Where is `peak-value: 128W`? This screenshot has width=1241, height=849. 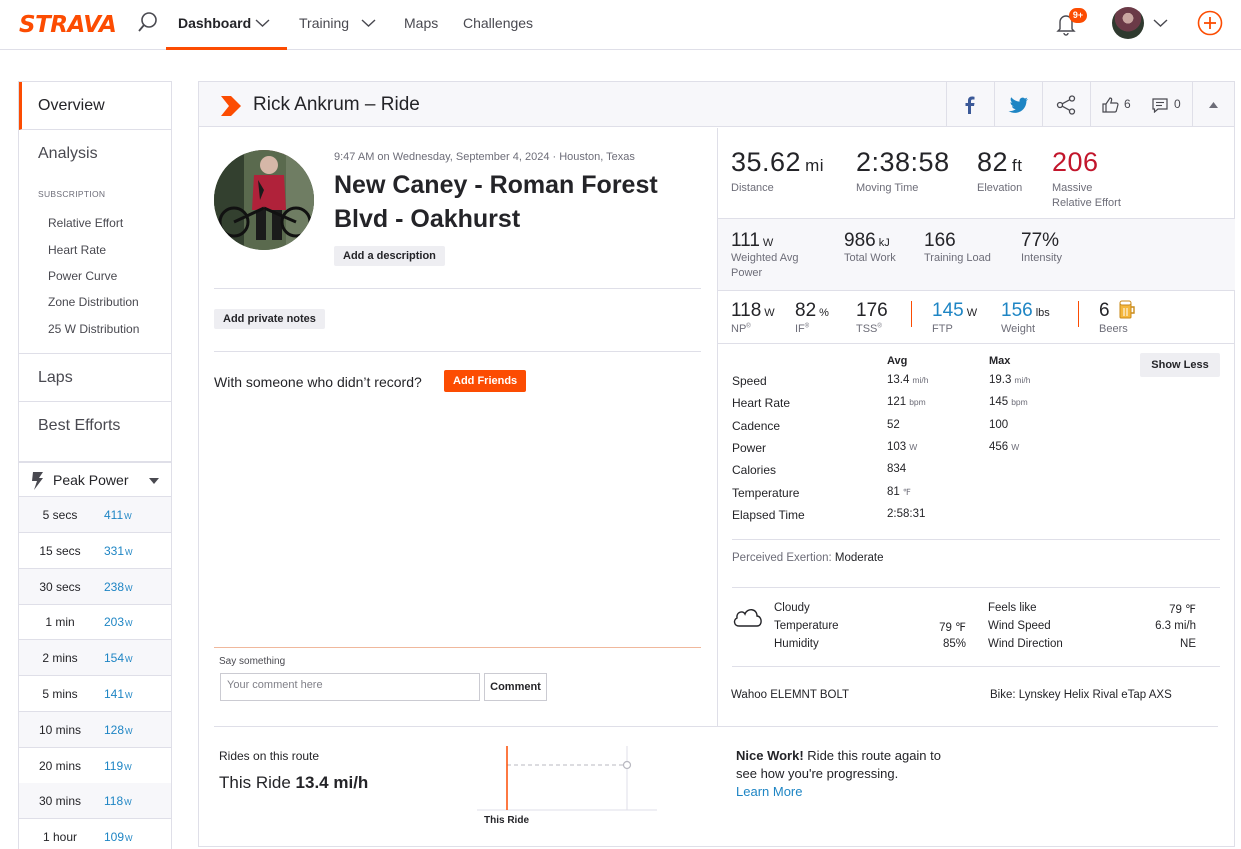 peak-value: 128W is located at coordinates (118, 730).